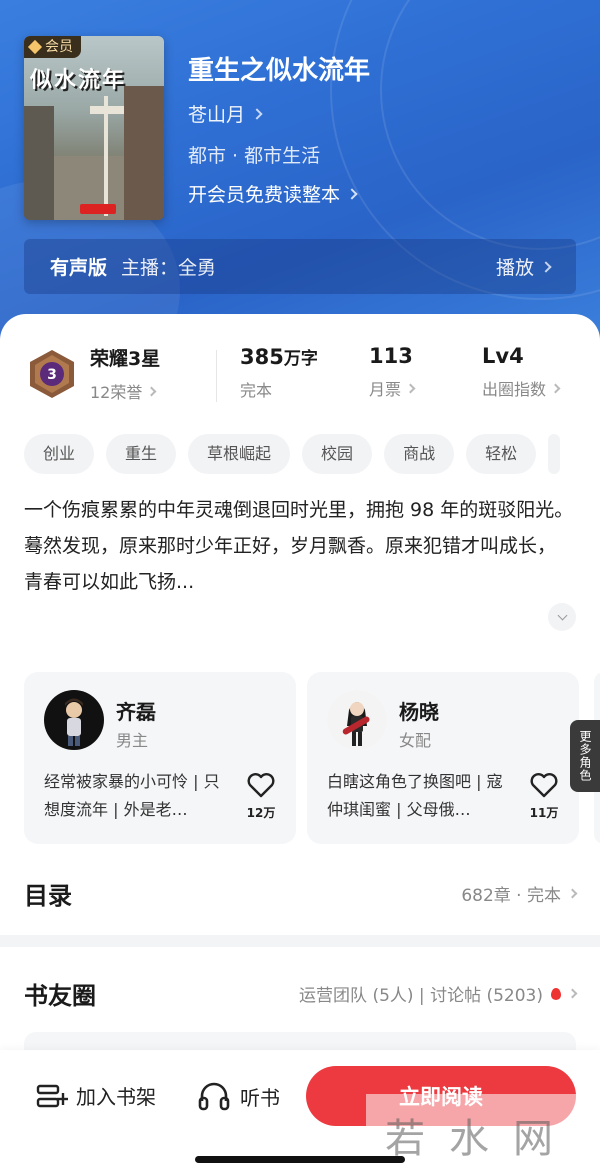 The image size is (600, 1176). What do you see at coordinates (279, 372) in the screenshot?
I see `words-stat: 385万字 完本` at bounding box center [279, 372].